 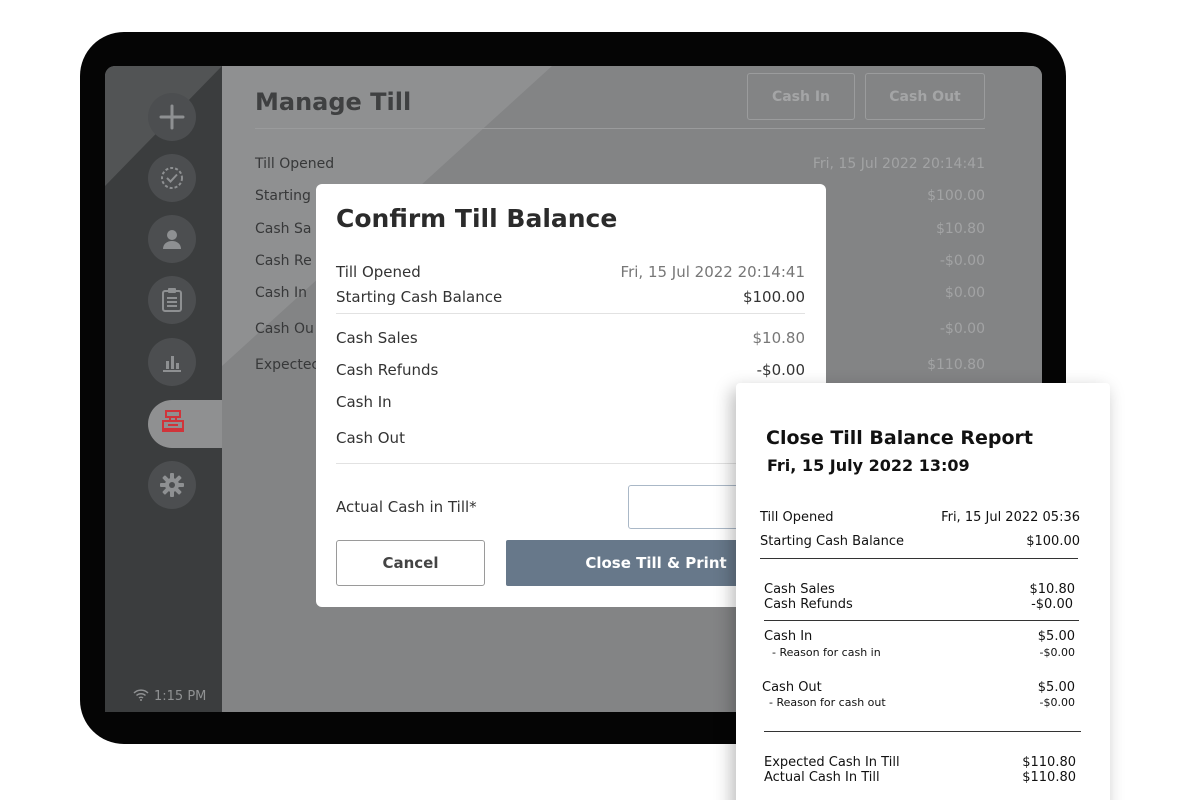 What do you see at coordinates (173, 424) in the screenshot?
I see `cash-register-icon` at bounding box center [173, 424].